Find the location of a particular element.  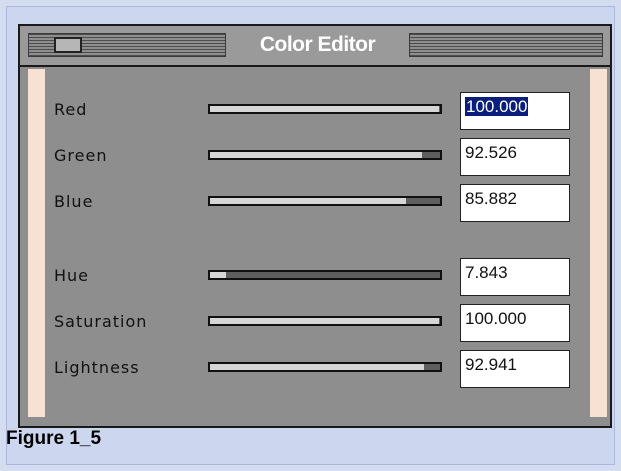

close-box-icon is located at coordinates (68, 45).